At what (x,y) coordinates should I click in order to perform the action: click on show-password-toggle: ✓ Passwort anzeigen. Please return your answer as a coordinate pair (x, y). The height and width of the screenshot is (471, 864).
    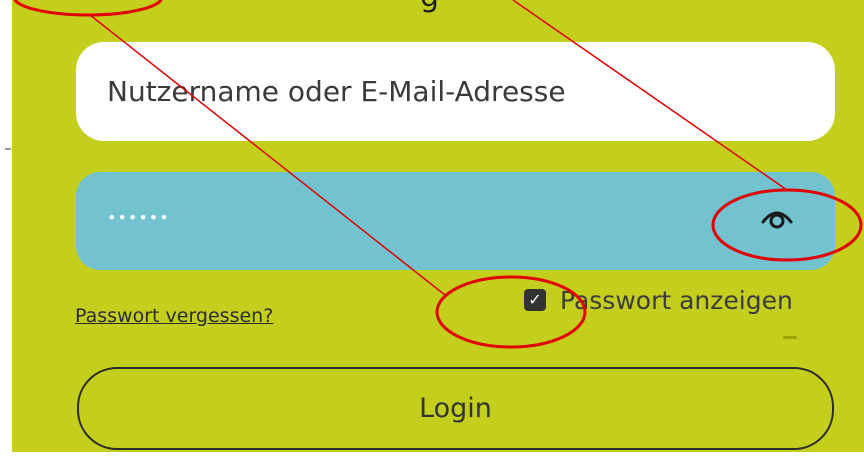
    Looking at the image, I should click on (658, 300).